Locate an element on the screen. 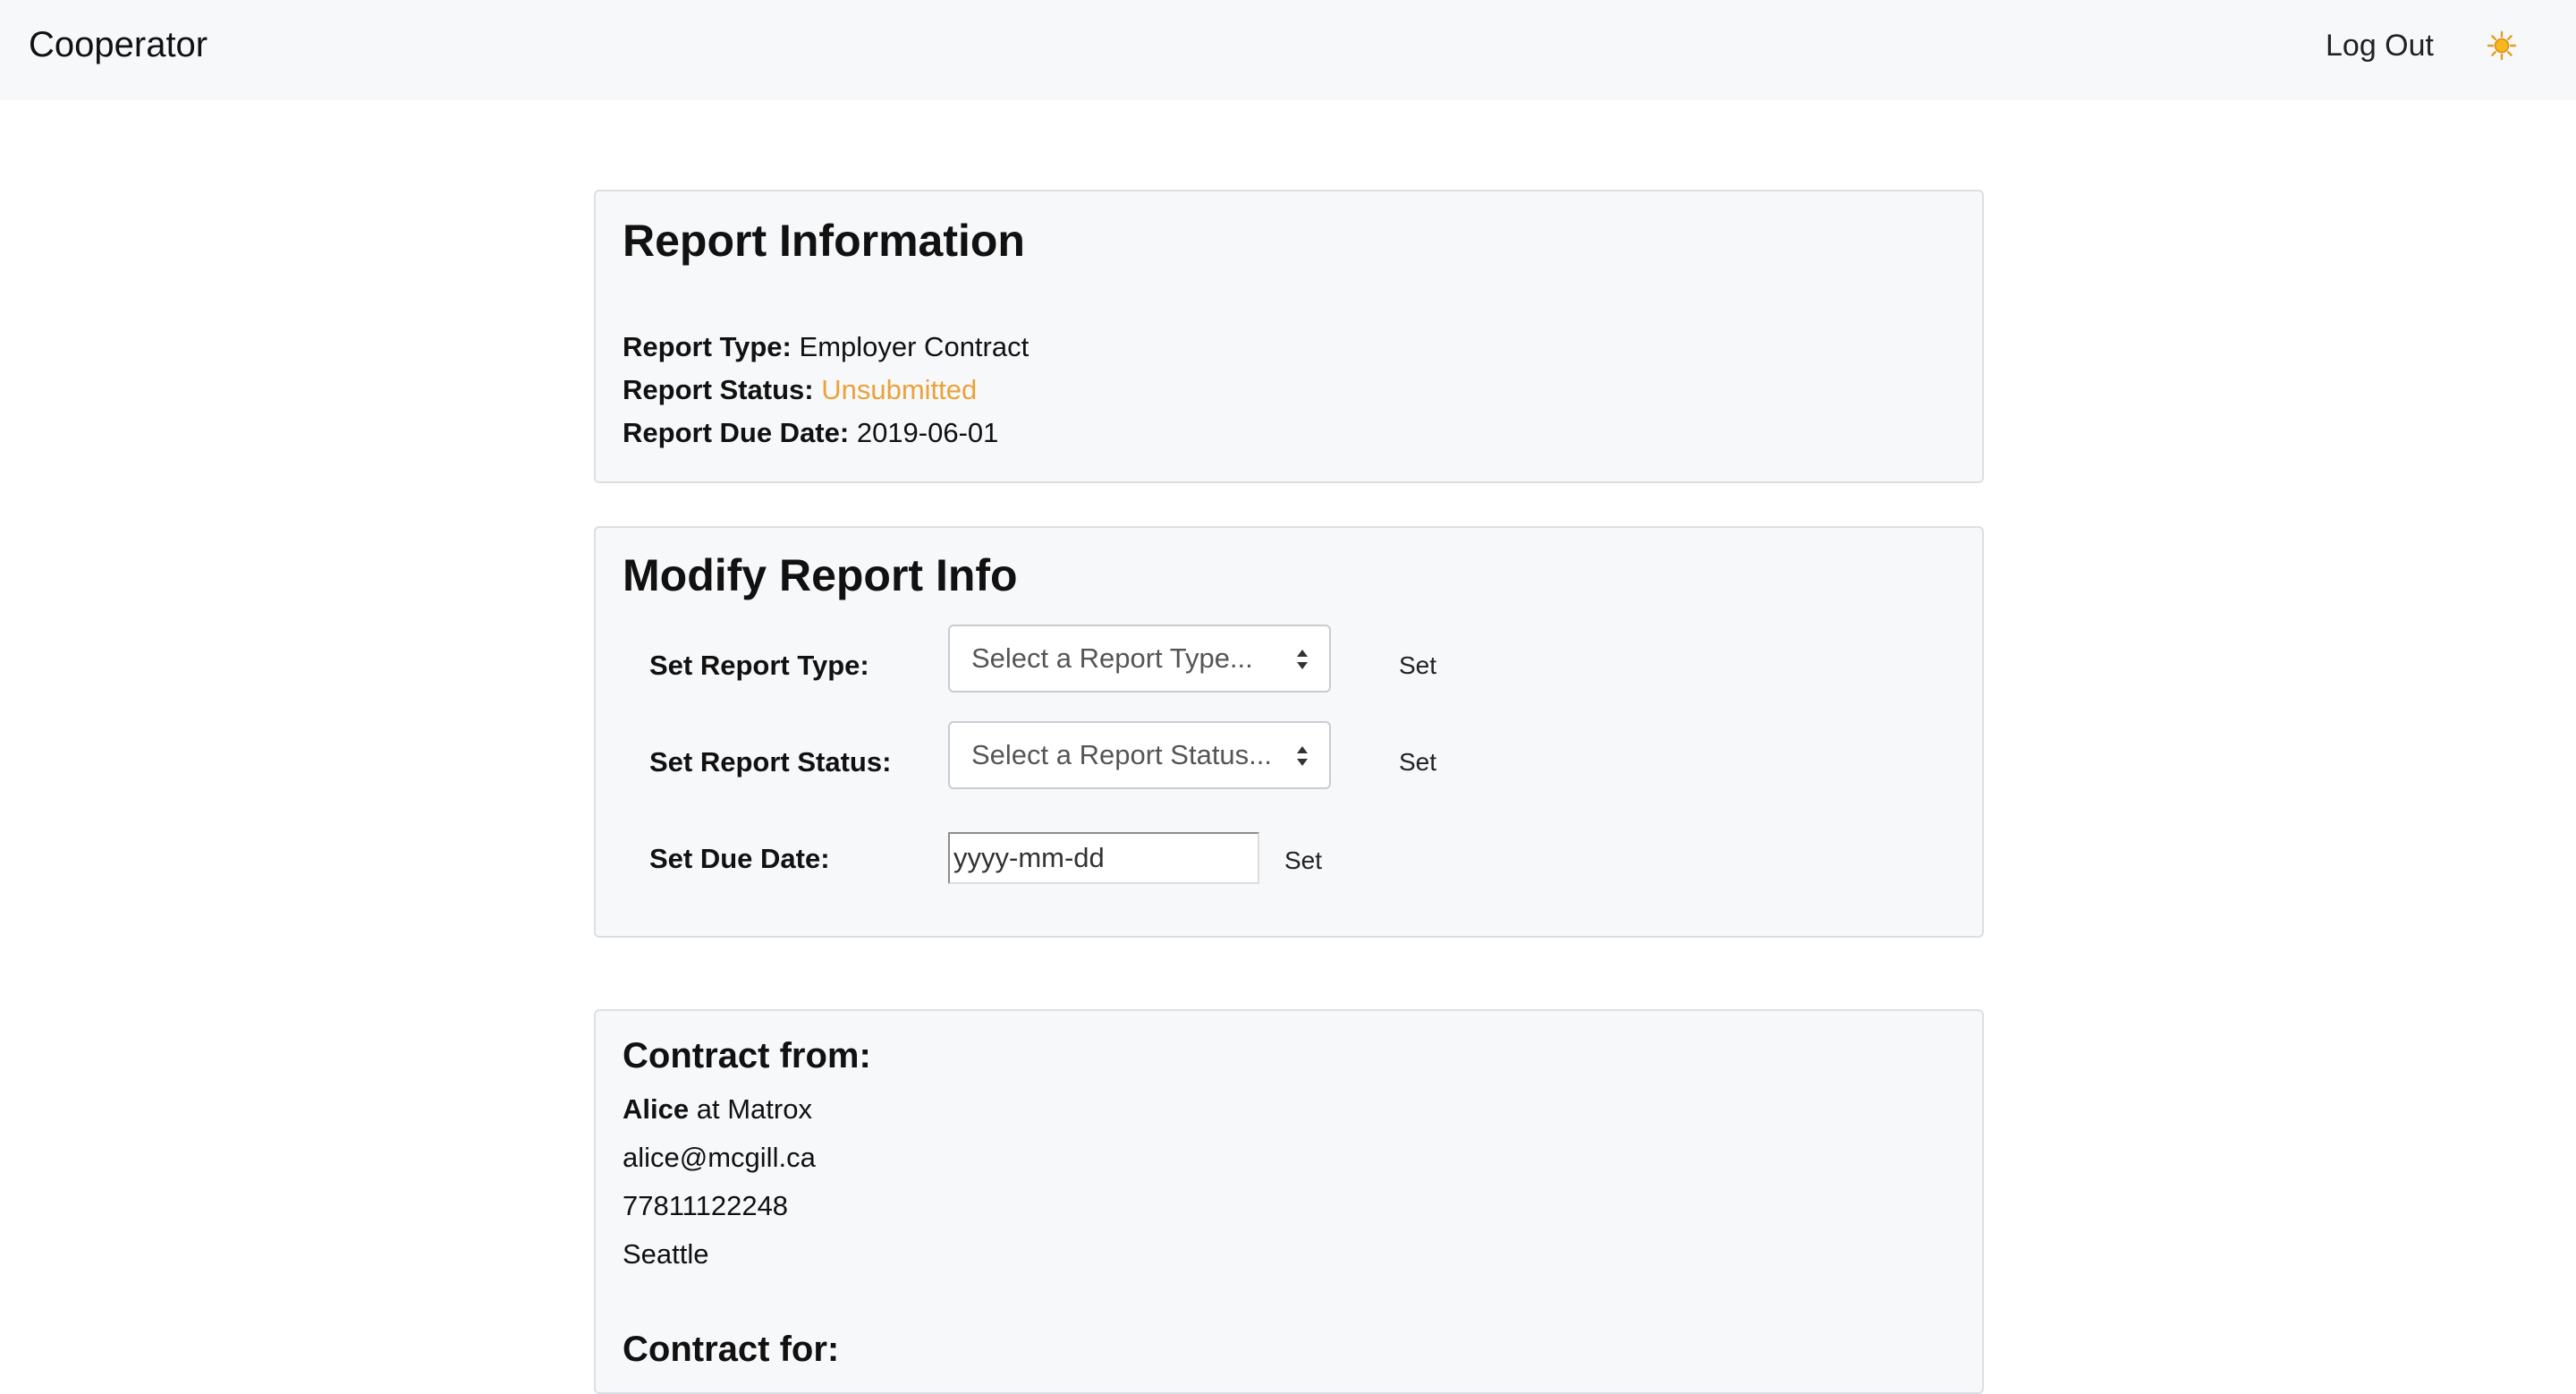 The height and width of the screenshot is (1394, 2576). contact-company: Matrox is located at coordinates (769, 1109).